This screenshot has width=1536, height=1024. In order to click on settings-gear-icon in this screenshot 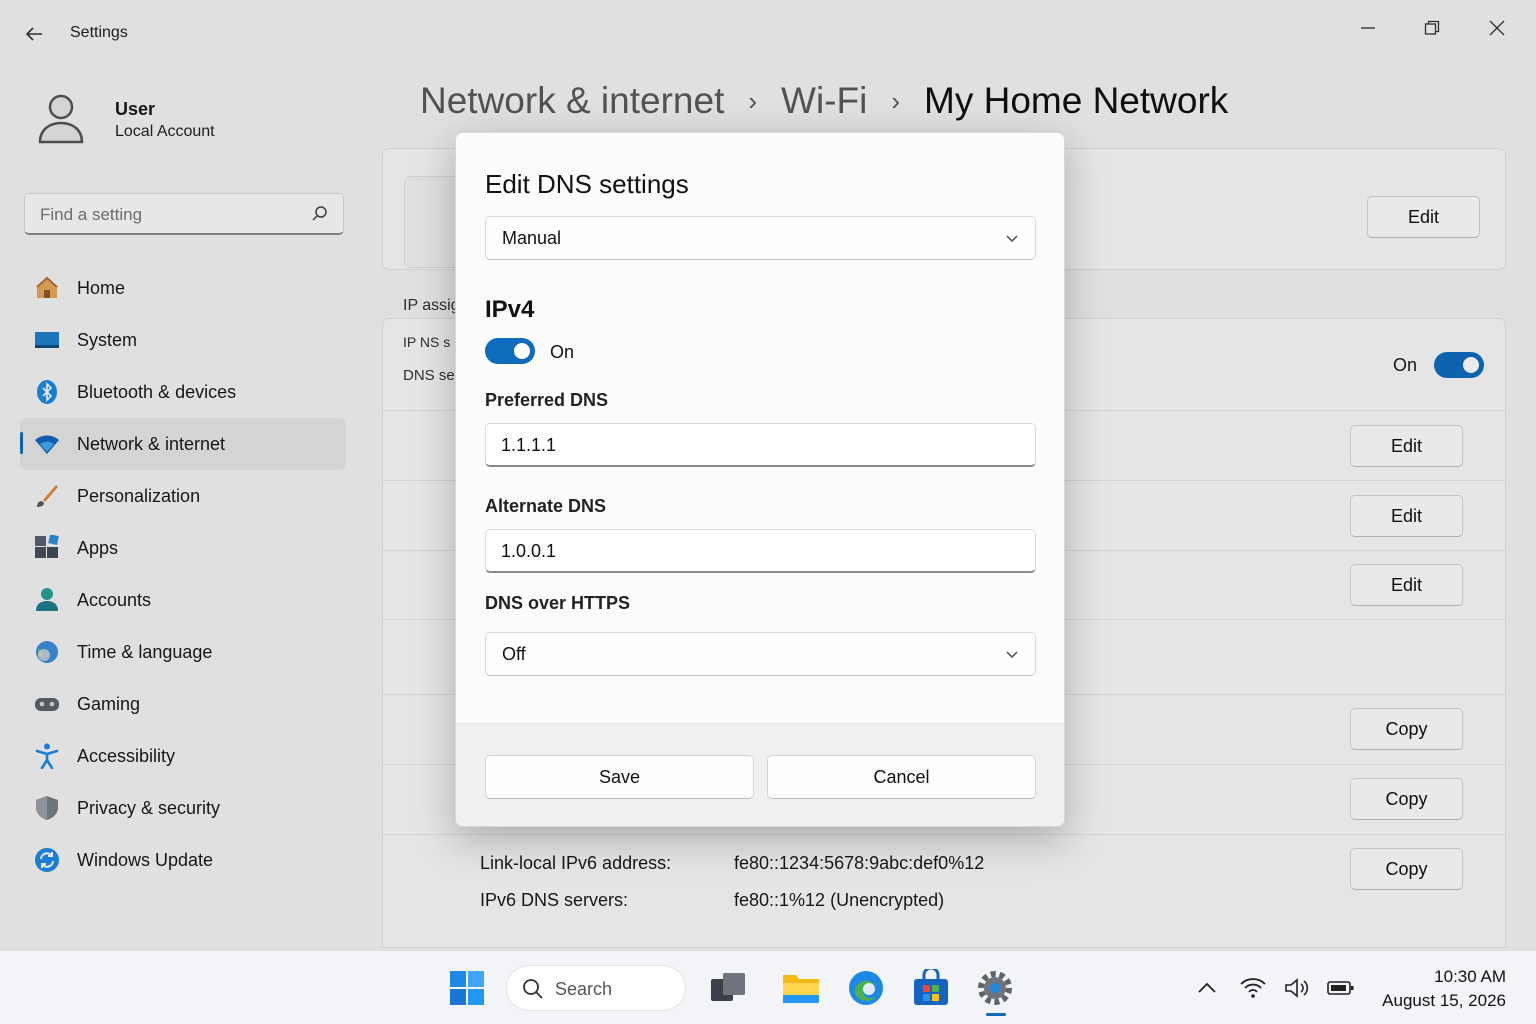, I will do `click(995, 988)`.